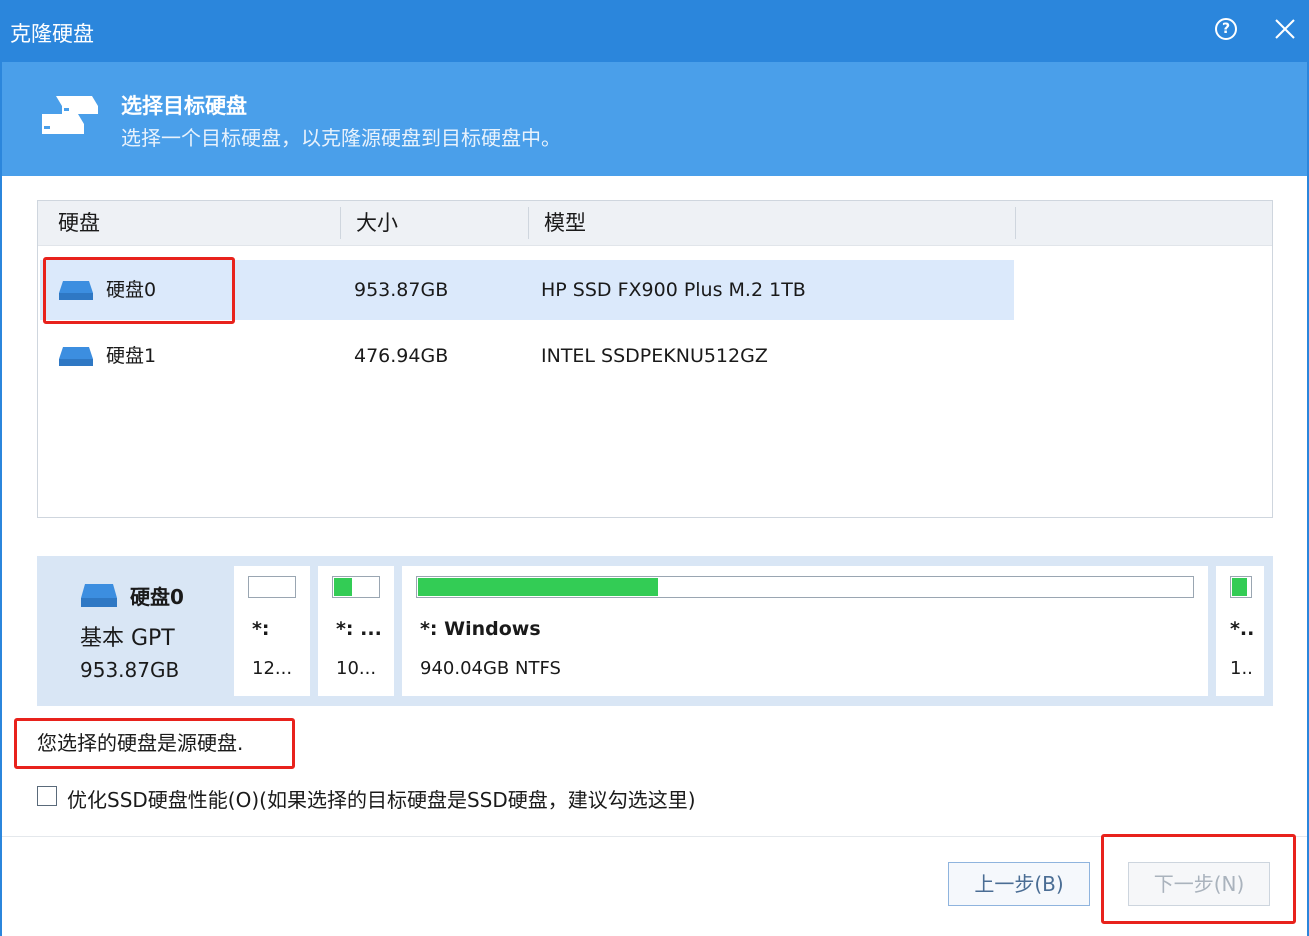 Image resolution: width=1309 pixels, height=936 pixels. I want to click on disk-model: INTEL SSDPEKNU512GZ, so click(654, 356).